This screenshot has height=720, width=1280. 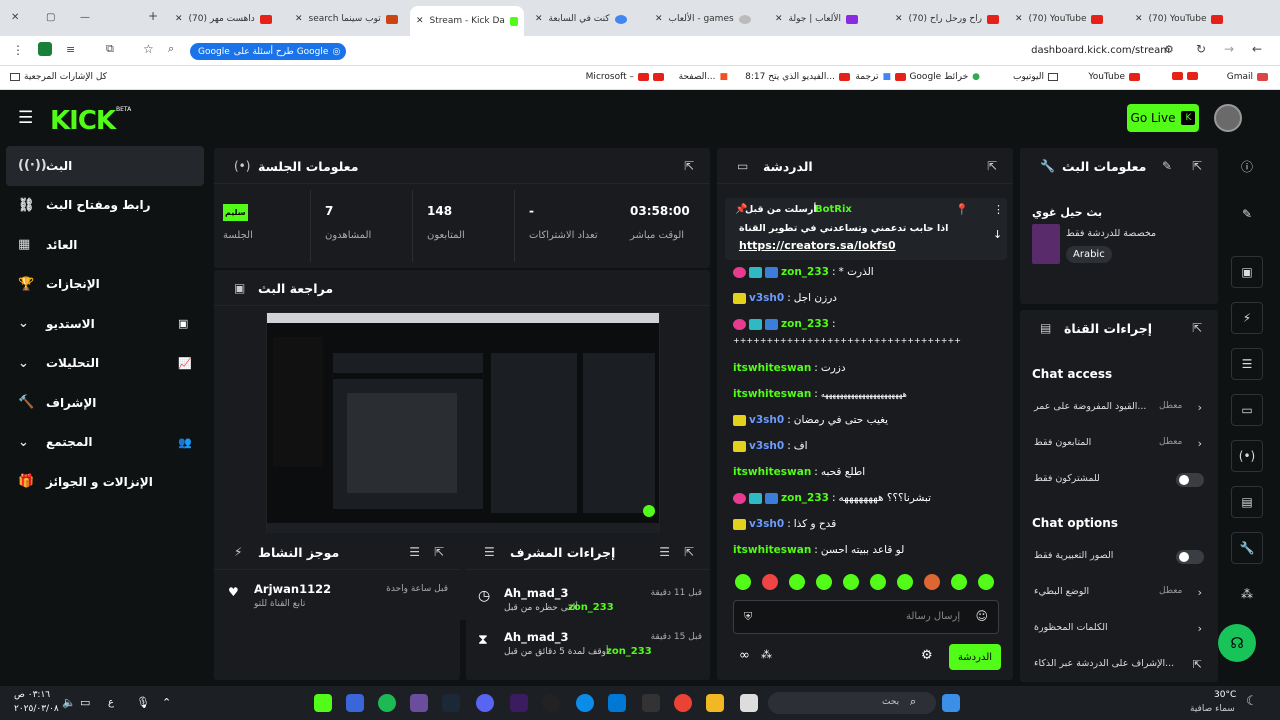 I want to click on infinity-icon: ∞, so click(x=744, y=655).